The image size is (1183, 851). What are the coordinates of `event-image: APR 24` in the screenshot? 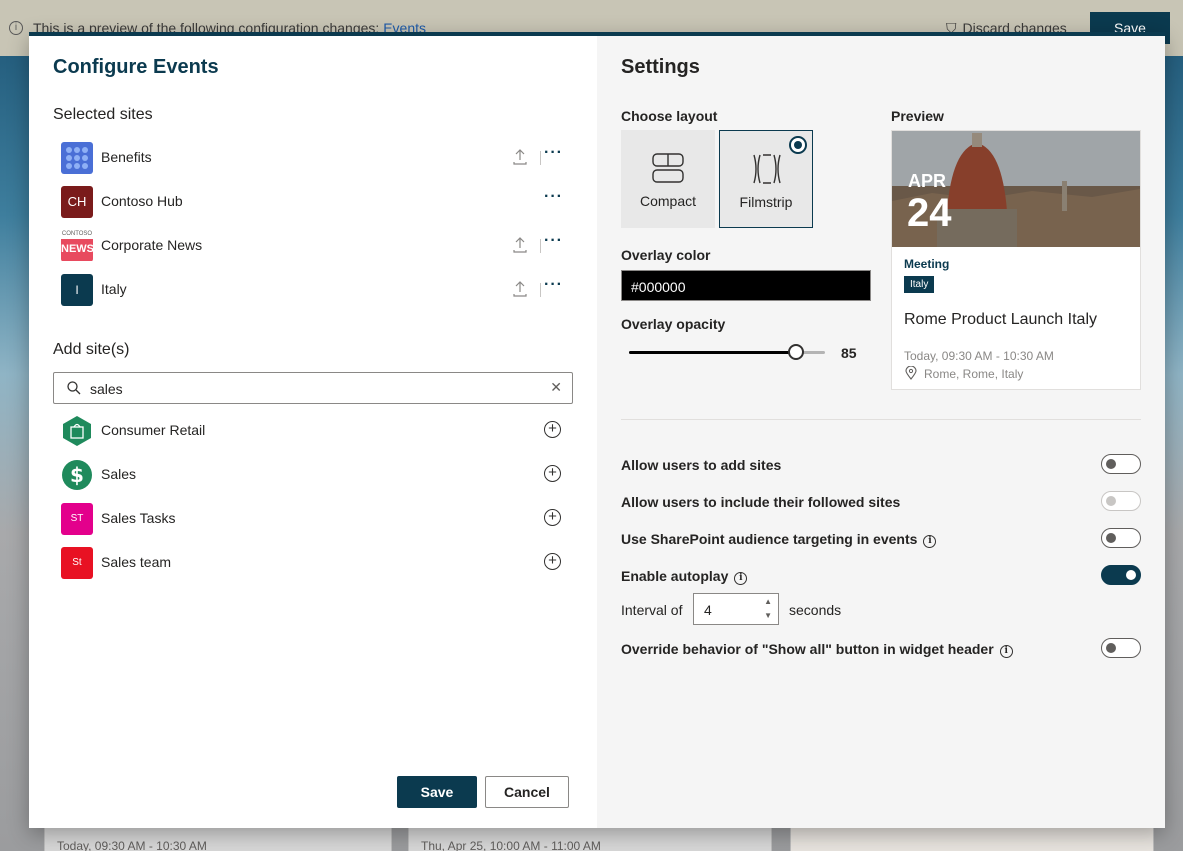 It's located at (1016, 189).